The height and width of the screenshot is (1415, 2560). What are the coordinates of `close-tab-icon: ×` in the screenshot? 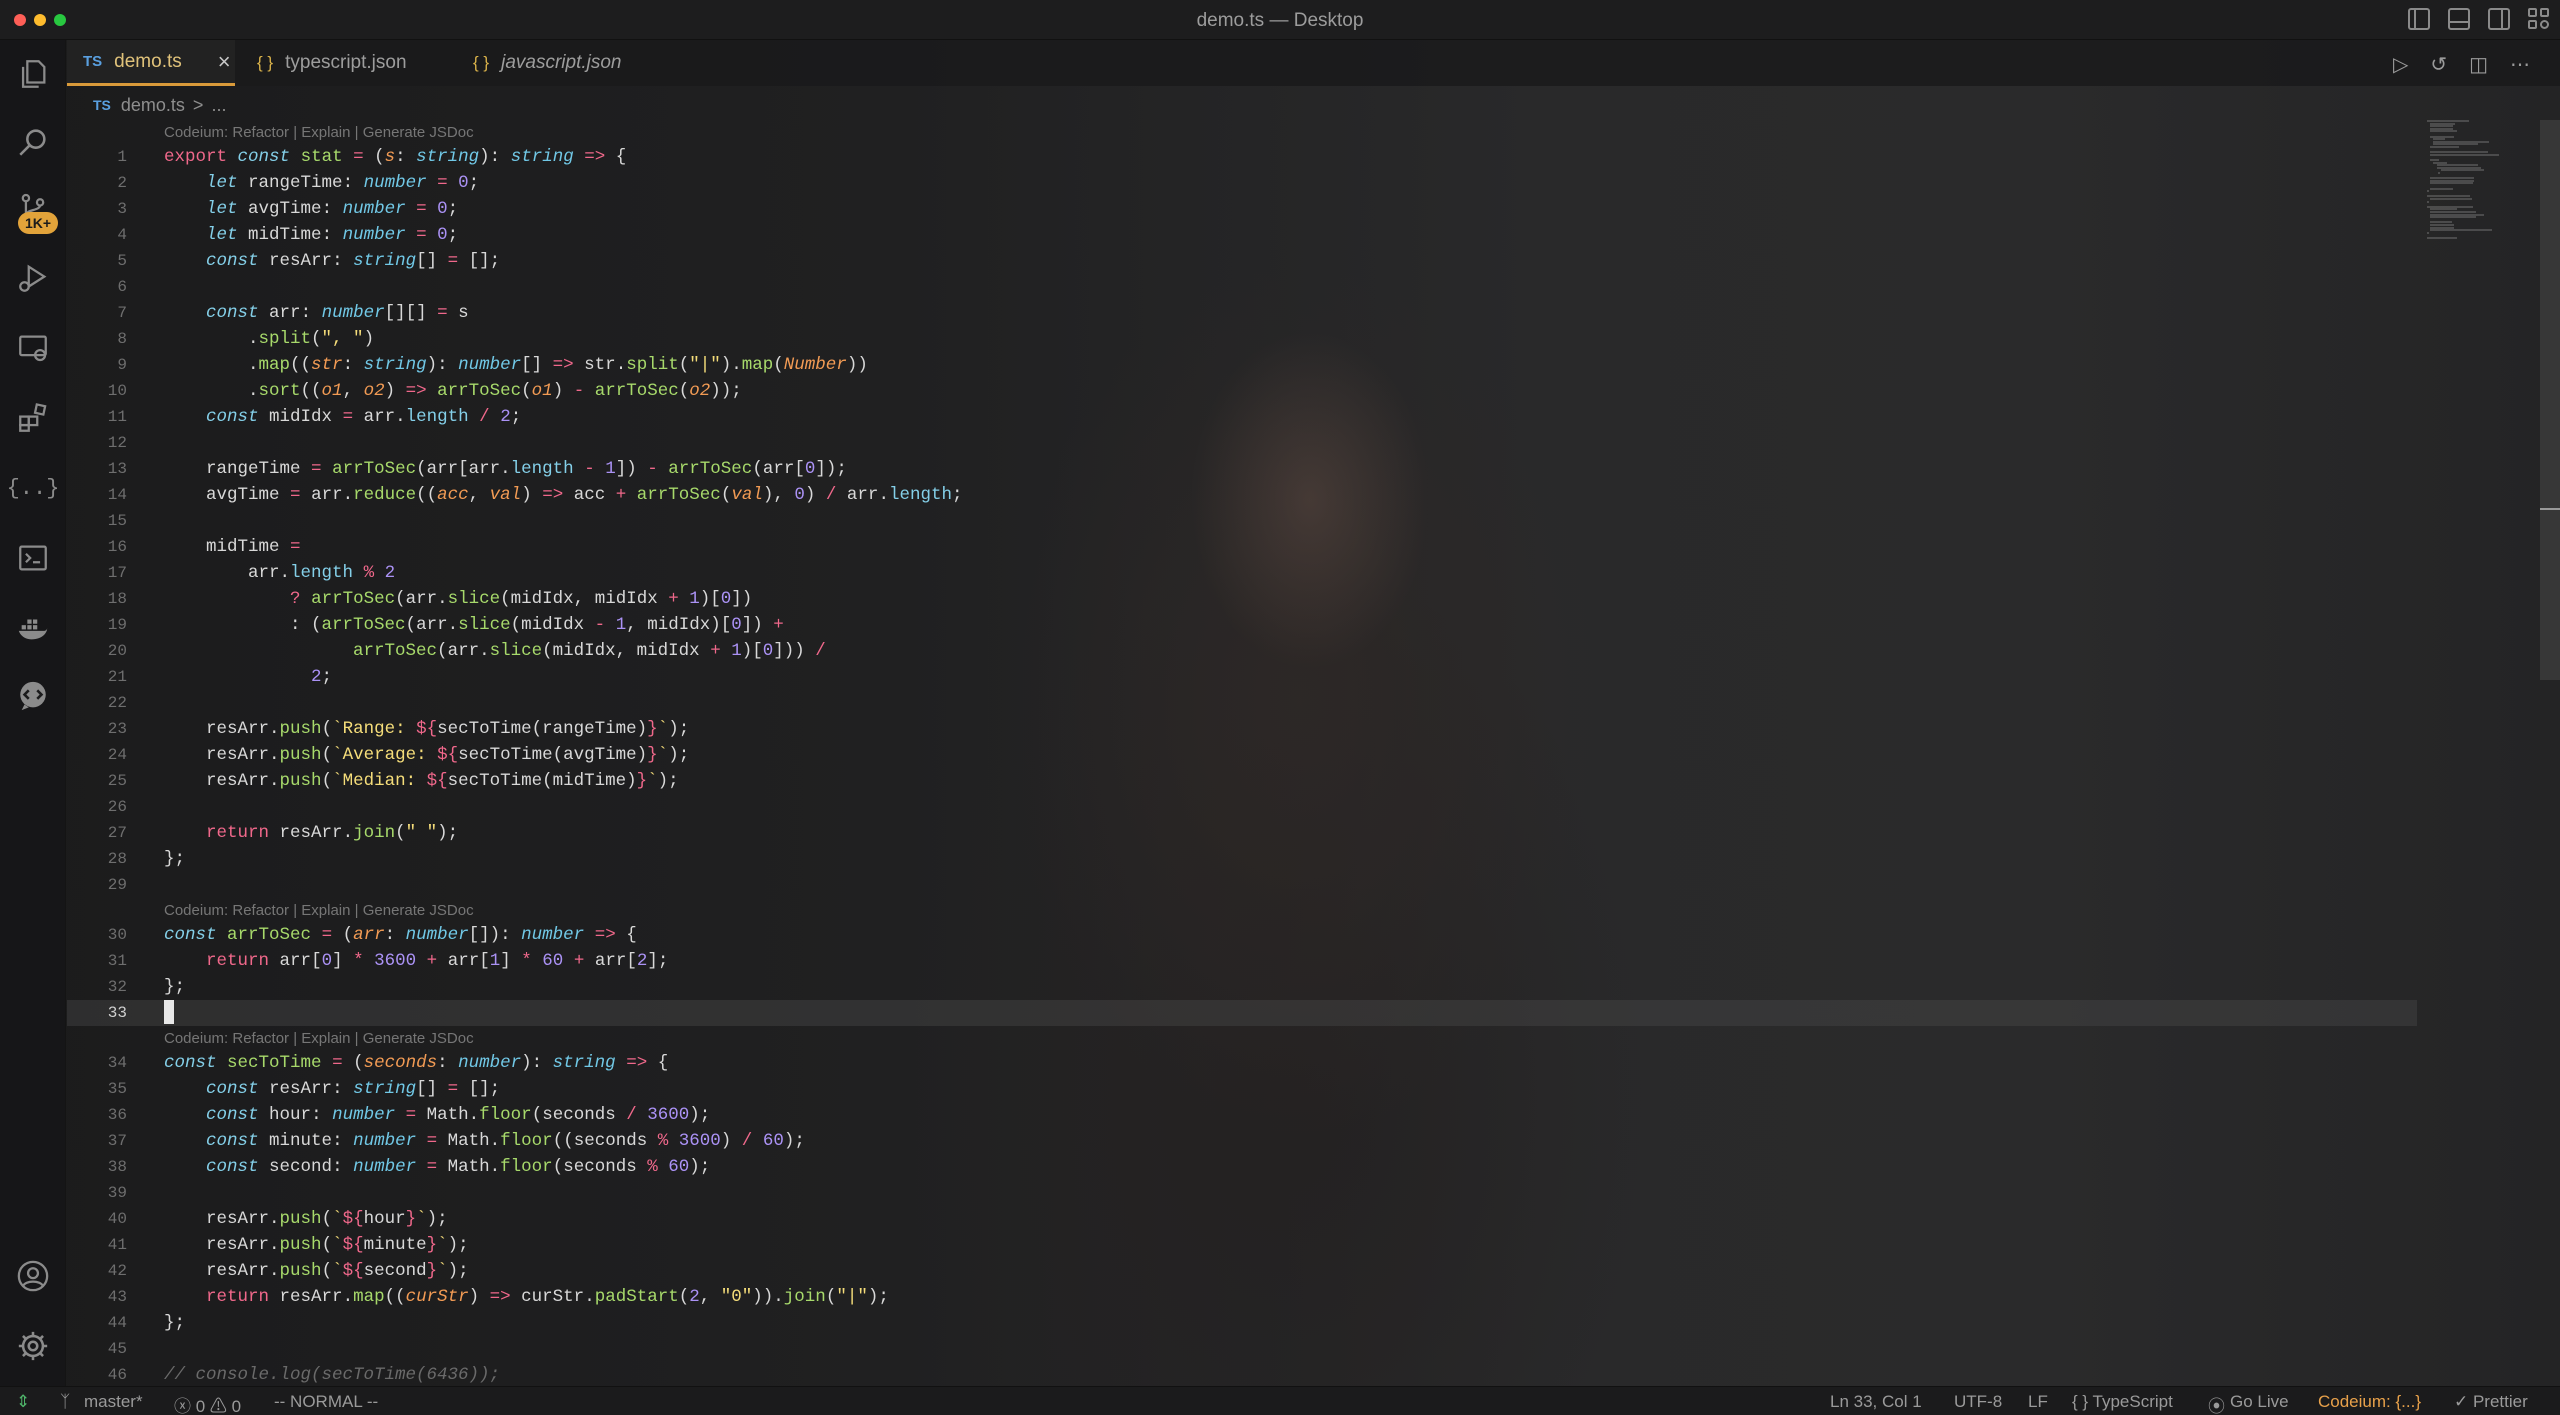 It's located at (224, 62).